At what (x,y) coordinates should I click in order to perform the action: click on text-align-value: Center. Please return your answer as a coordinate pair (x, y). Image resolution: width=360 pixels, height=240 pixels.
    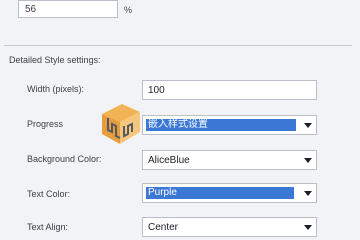
    Looking at the image, I should click on (163, 227).